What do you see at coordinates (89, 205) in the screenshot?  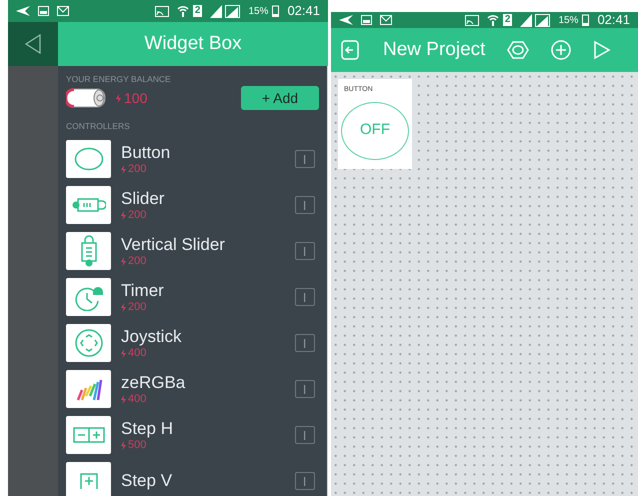 I see `slider-icon` at bounding box center [89, 205].